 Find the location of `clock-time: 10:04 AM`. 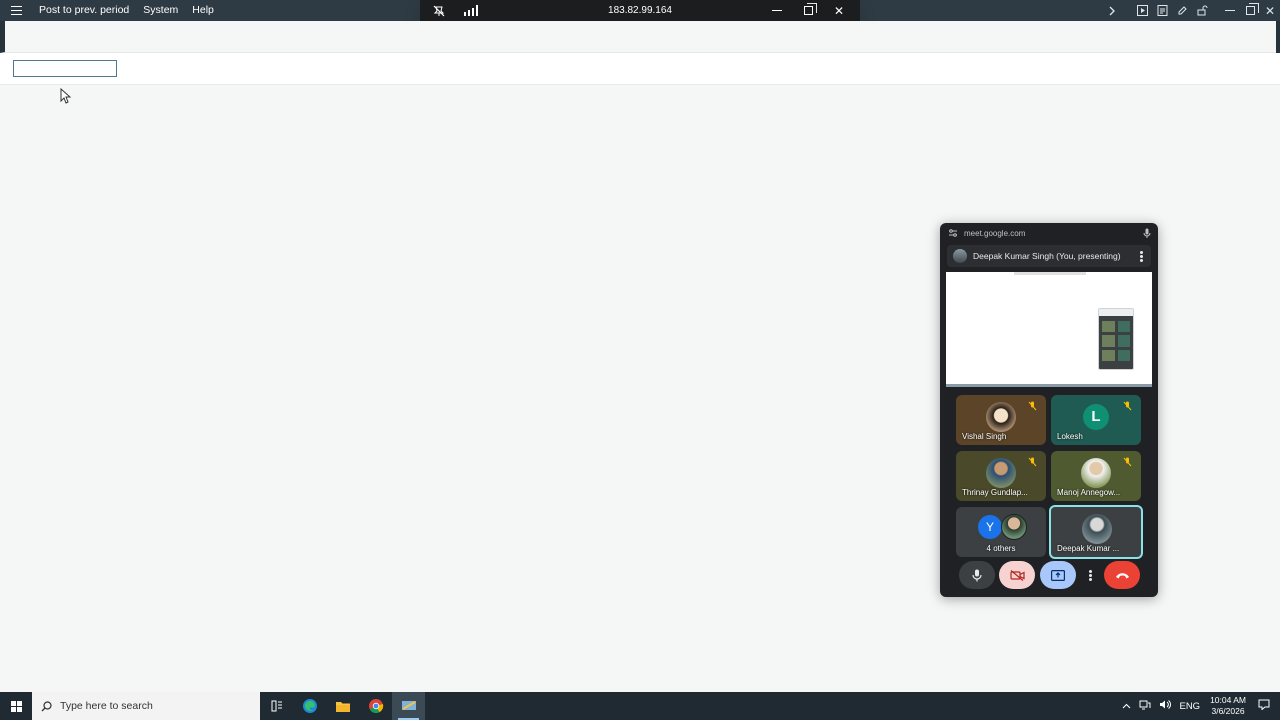

clock-time: 10:04 AM is located at coordinates (1228, 700).